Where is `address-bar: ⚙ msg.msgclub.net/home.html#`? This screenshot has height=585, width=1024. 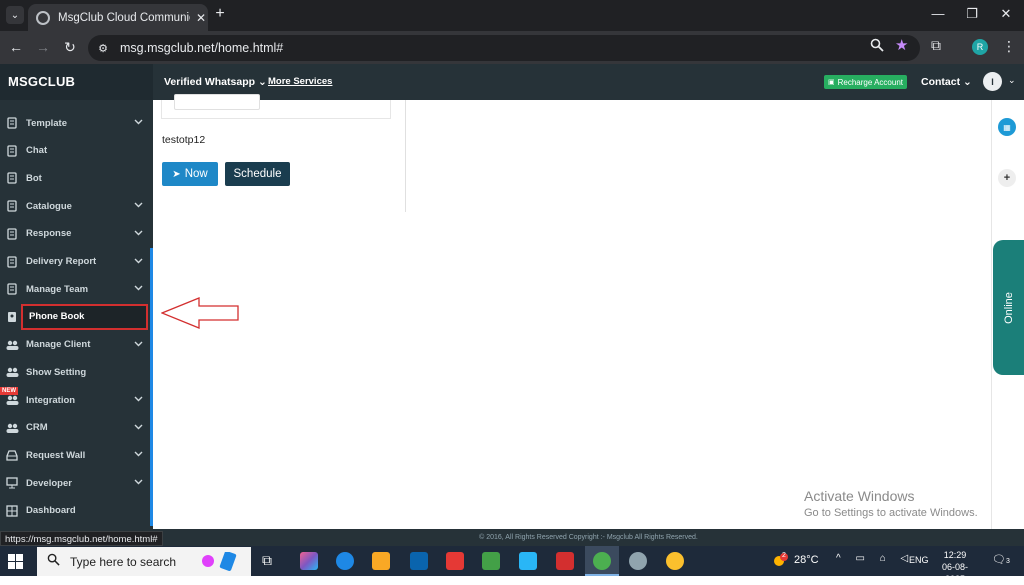 address-bar: ⚙ msg.msgclub.net/home.html# is located at coordinates (504, 48).